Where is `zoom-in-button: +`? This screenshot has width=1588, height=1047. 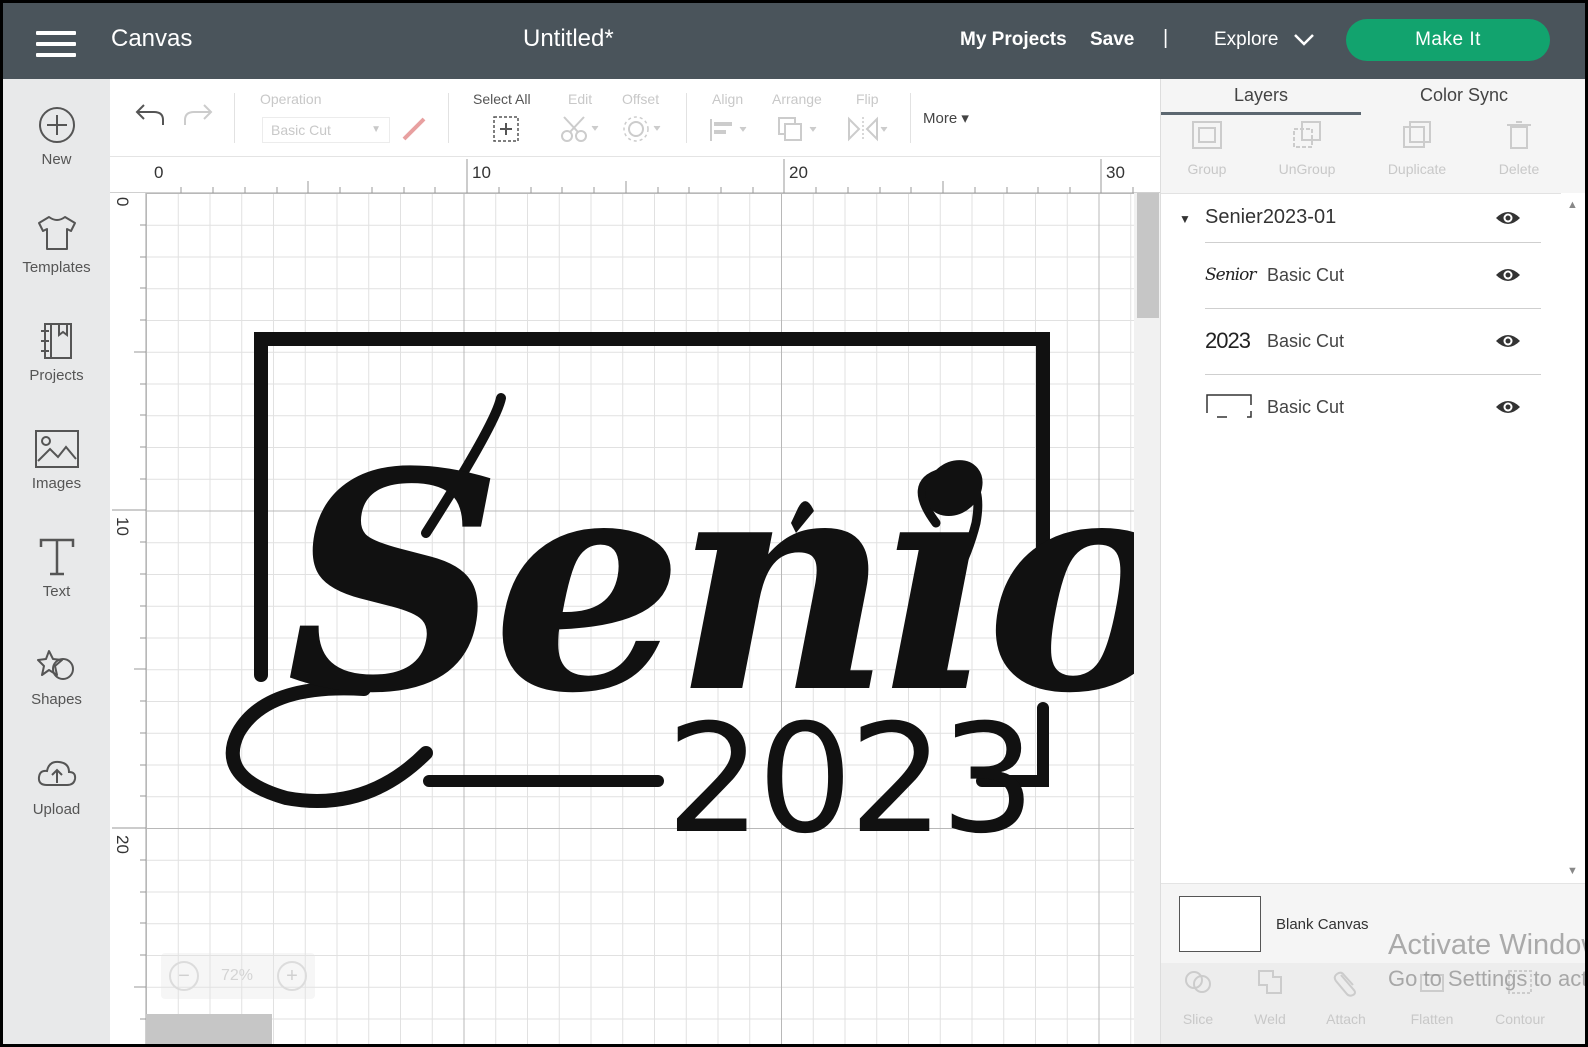
zoom-in-button: + is located at coordinates (292, 976).